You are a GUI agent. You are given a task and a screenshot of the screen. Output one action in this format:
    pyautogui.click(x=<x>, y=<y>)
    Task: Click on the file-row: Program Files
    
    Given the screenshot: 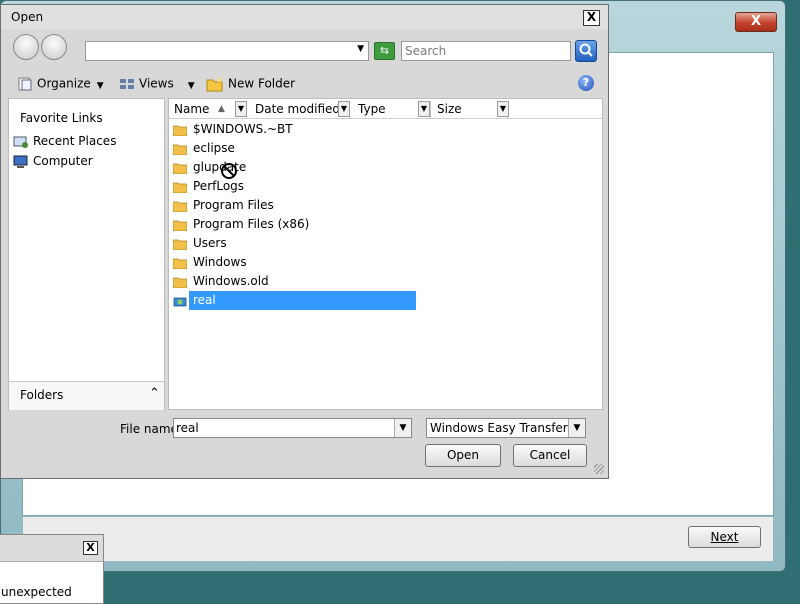 What is the action you would take?
    pyautogui.click(x=224, y=205)
    